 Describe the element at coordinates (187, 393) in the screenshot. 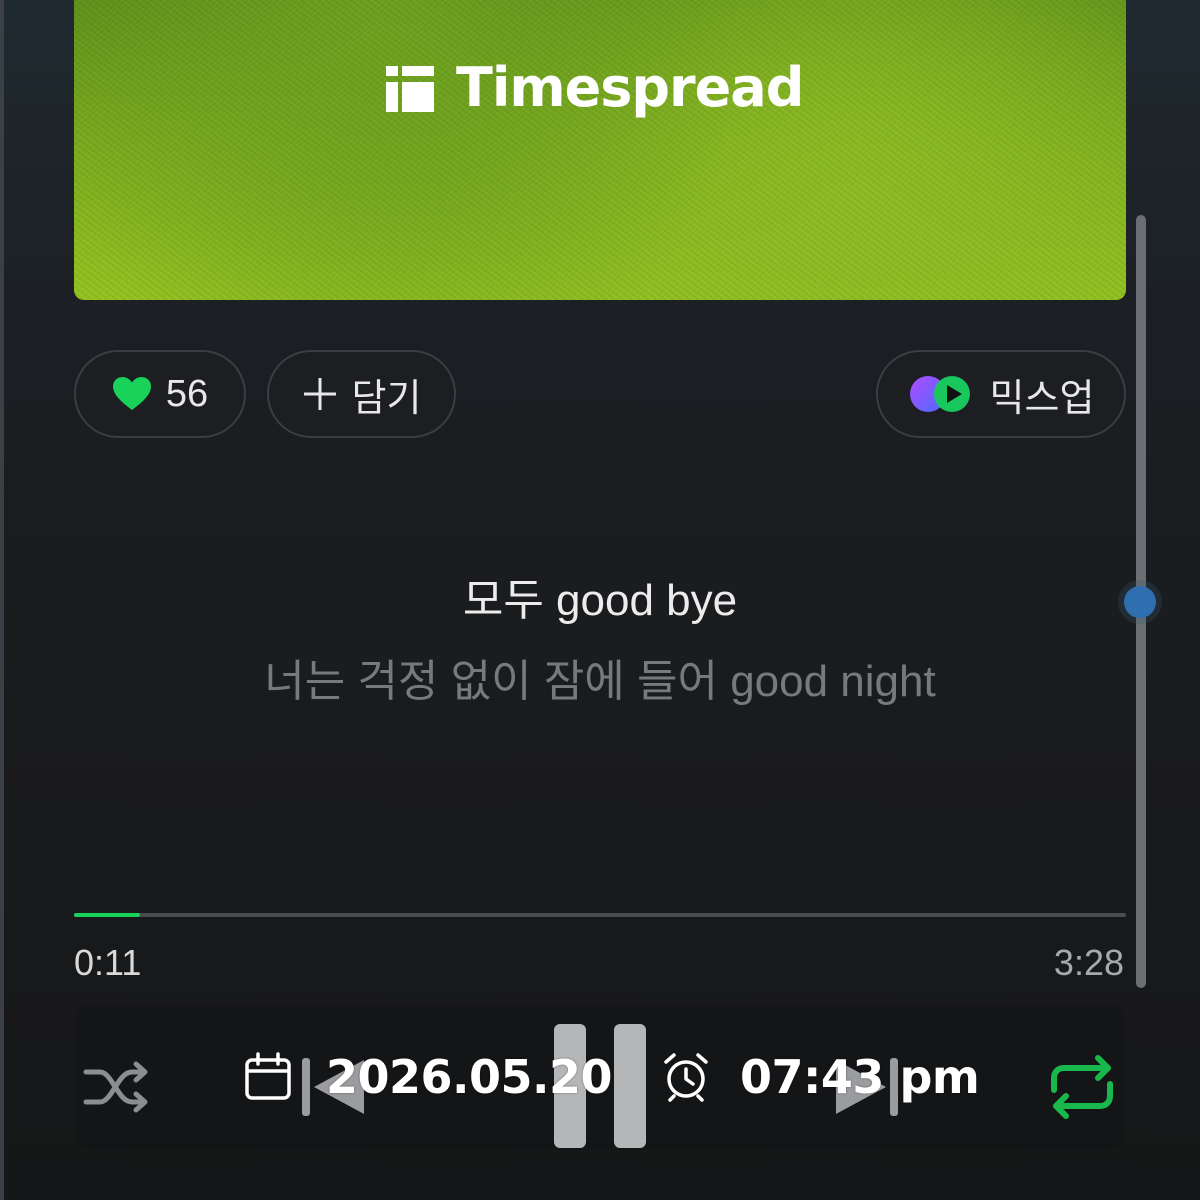

I see `like-count: 56` at that location.